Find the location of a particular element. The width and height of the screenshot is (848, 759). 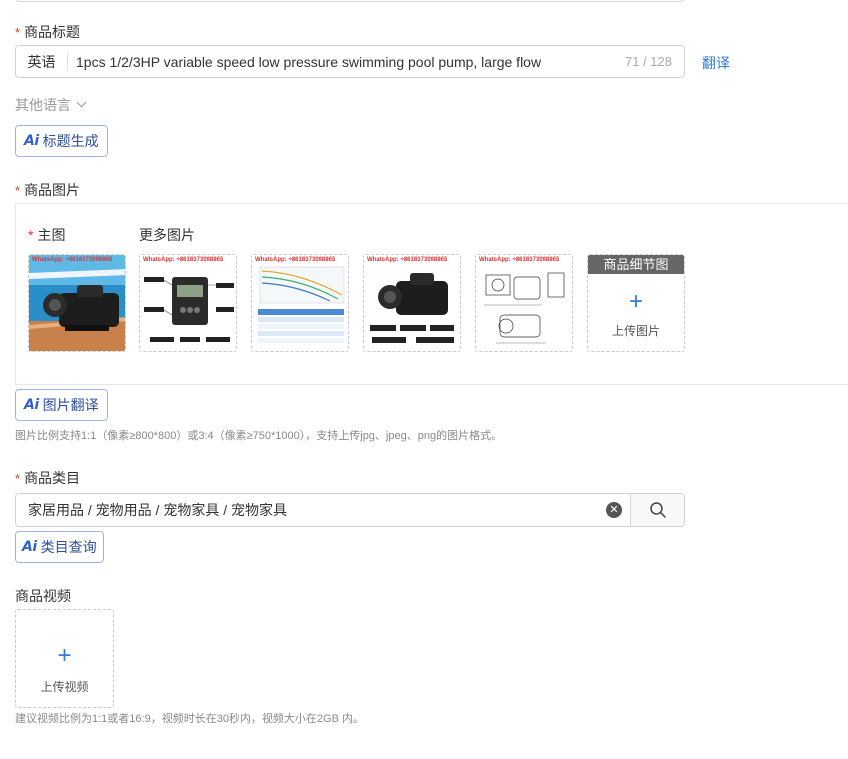

other-languages-label: 其他语言 is located at coordinates (43, 105).